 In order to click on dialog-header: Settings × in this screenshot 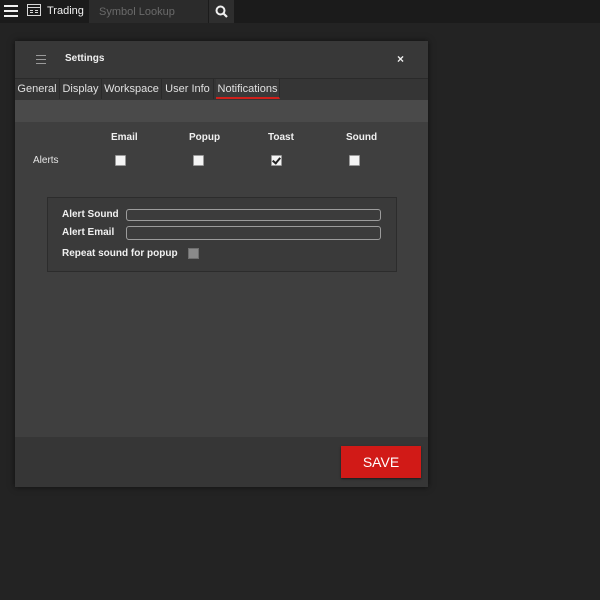, I will do `click(221, 60)`.